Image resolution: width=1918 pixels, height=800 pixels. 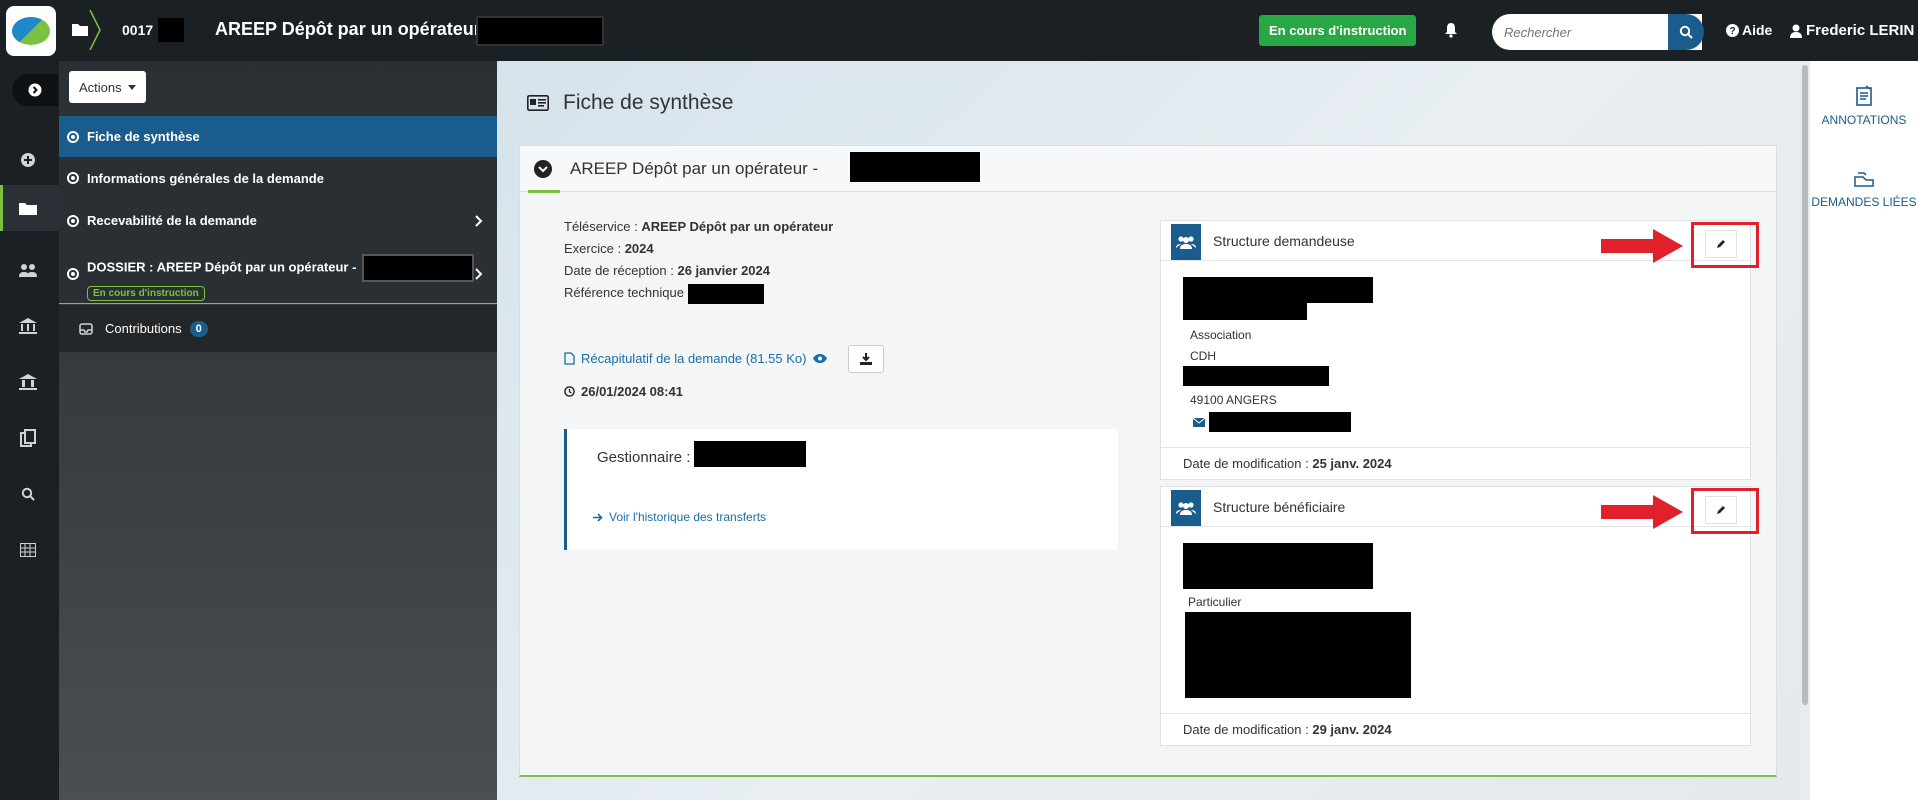 I want to click on rail-folder-icon, so click(x=28, y=208).